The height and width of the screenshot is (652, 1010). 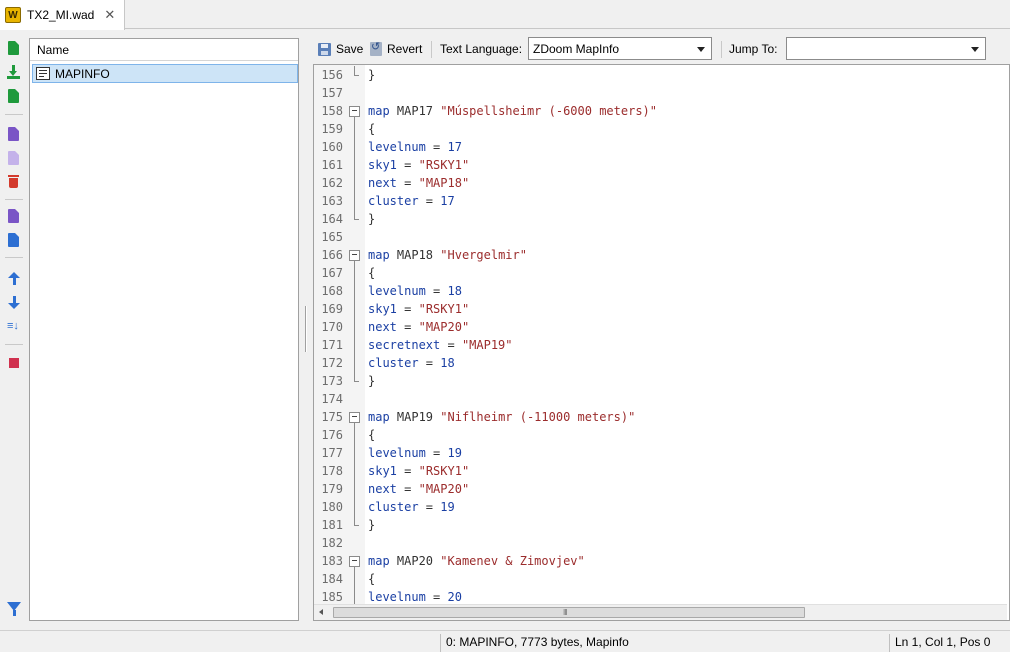 I want to click on code-line: 161 sky1 = "RSKY1", so click(x=660, y=165).